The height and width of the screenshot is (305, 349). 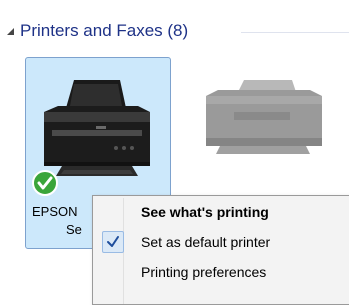 What do you see at coordinates (104, 30) in the screenshot?
I see `group-title: Printers and Faxes (8)` at bounding box center [104, 30].